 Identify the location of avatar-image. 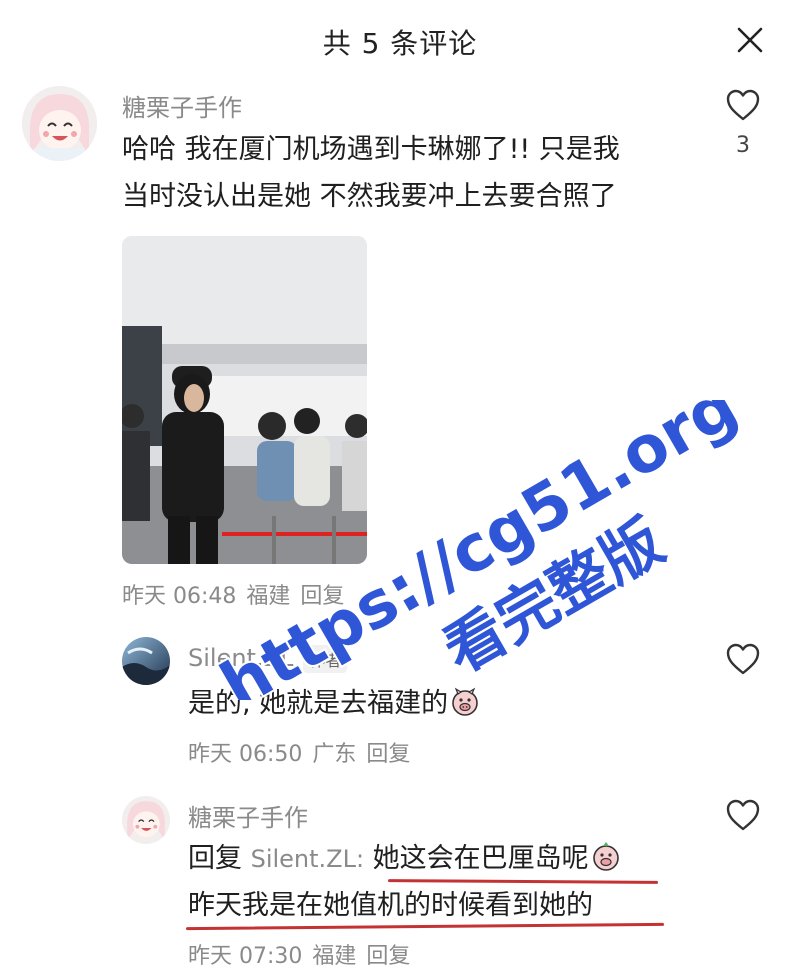
(146, 820).